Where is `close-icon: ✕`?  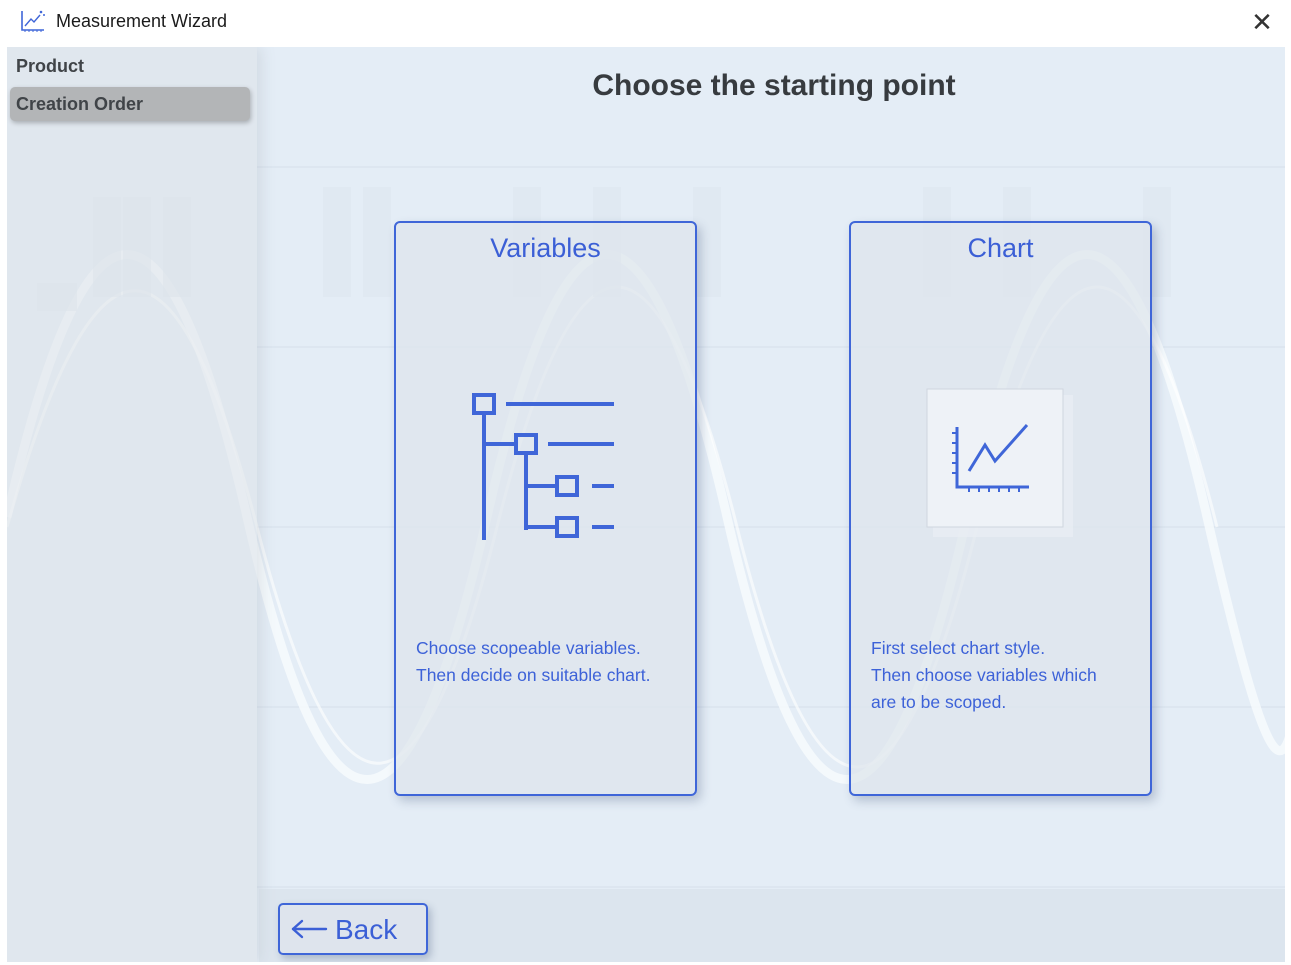 close-icon: ✕ is located at coordinates (1262, 22).